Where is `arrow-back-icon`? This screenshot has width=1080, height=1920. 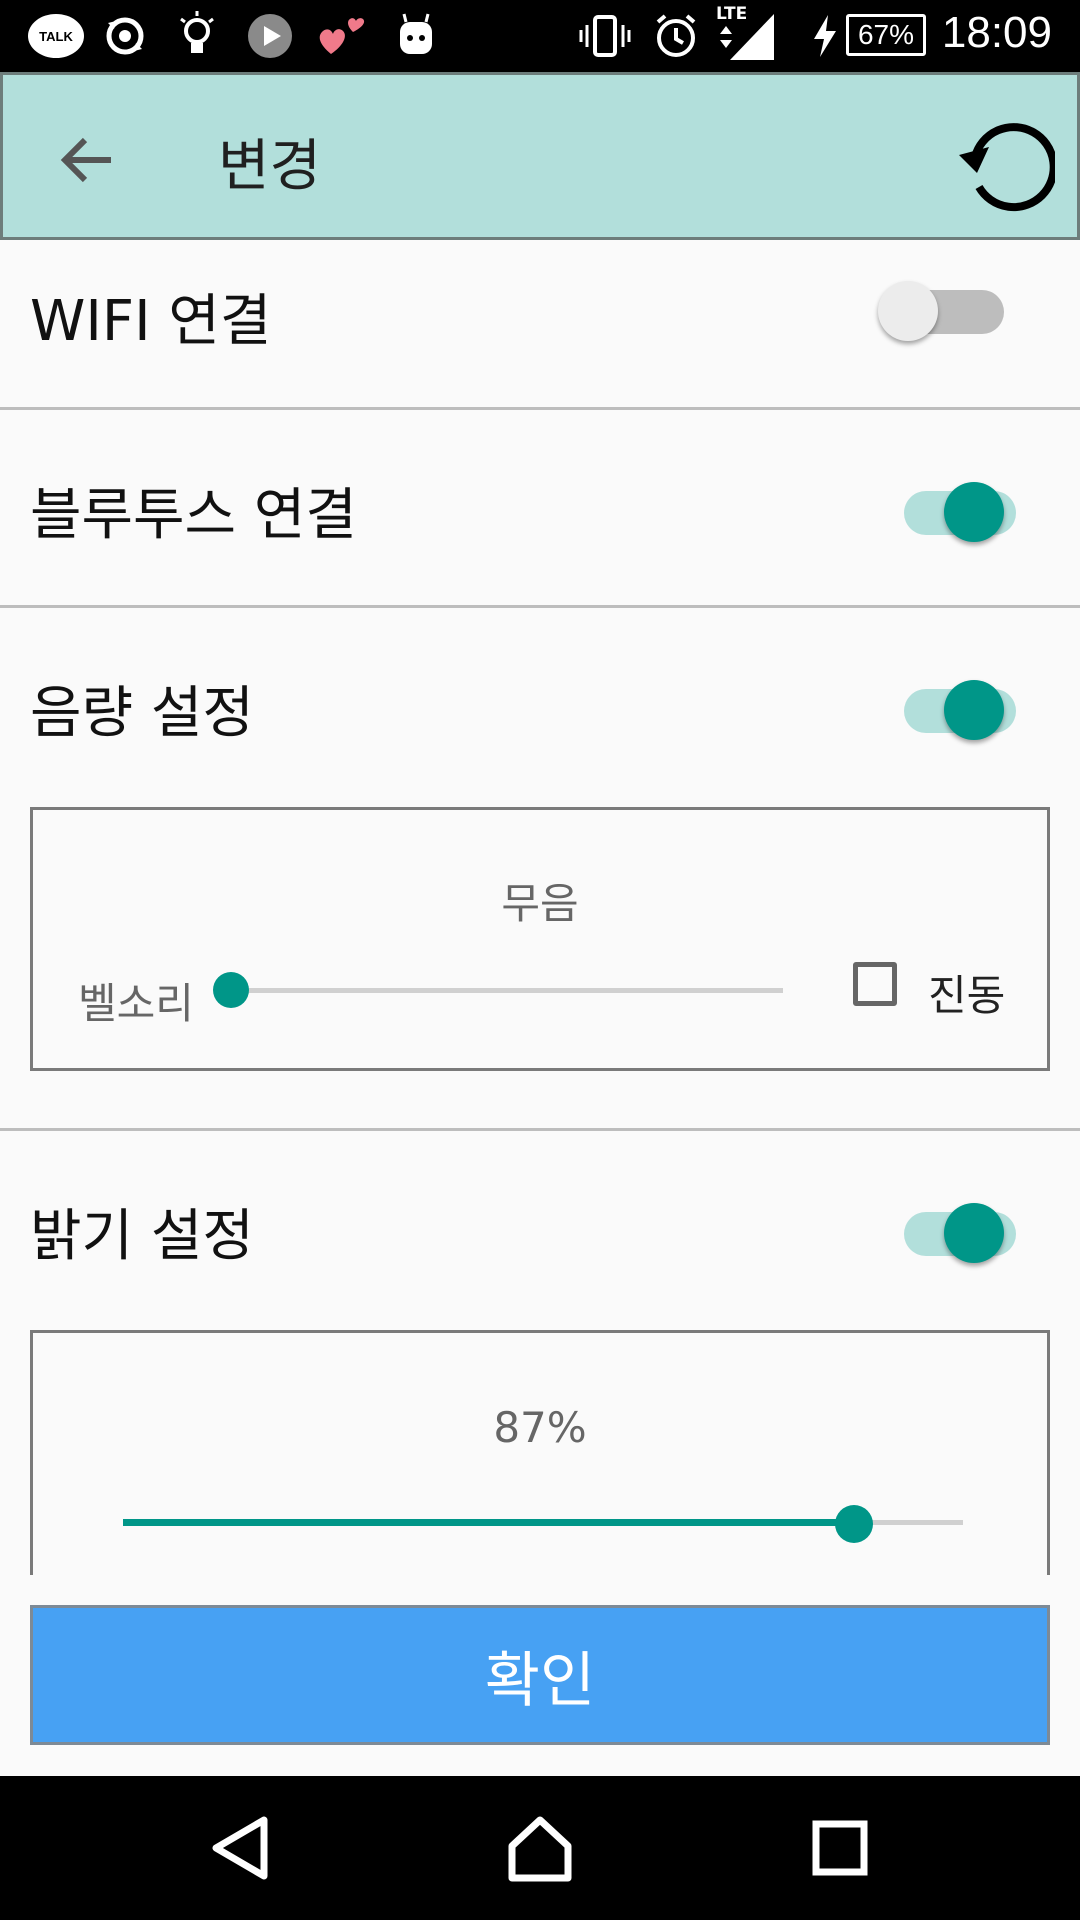
arrow-back-icon is located at coordinates (85, 160).